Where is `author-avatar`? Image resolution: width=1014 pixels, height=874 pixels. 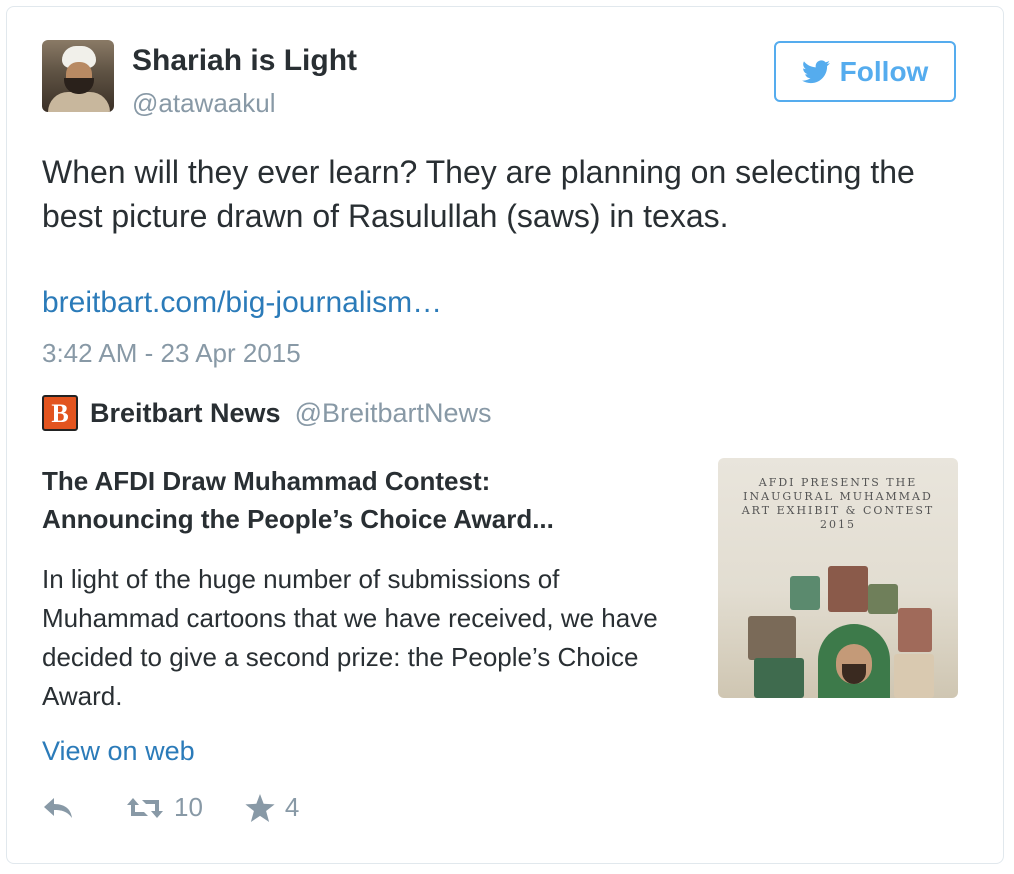 author-avatar is located at coordinates (78, 76).